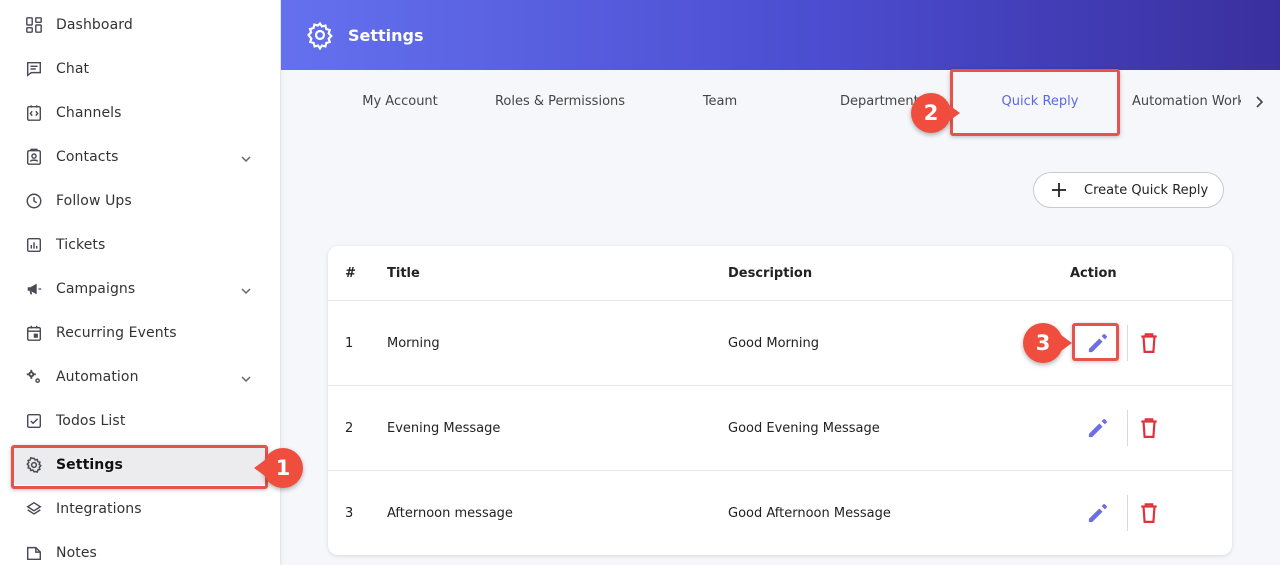 Image resolution: width=1280 pixels, height=565 pixels. What do you see at coordinates (1040, 101) in the screenshot?
I see `tab-quick-reply: Quick Reply` at bounding box center [1040, 101].